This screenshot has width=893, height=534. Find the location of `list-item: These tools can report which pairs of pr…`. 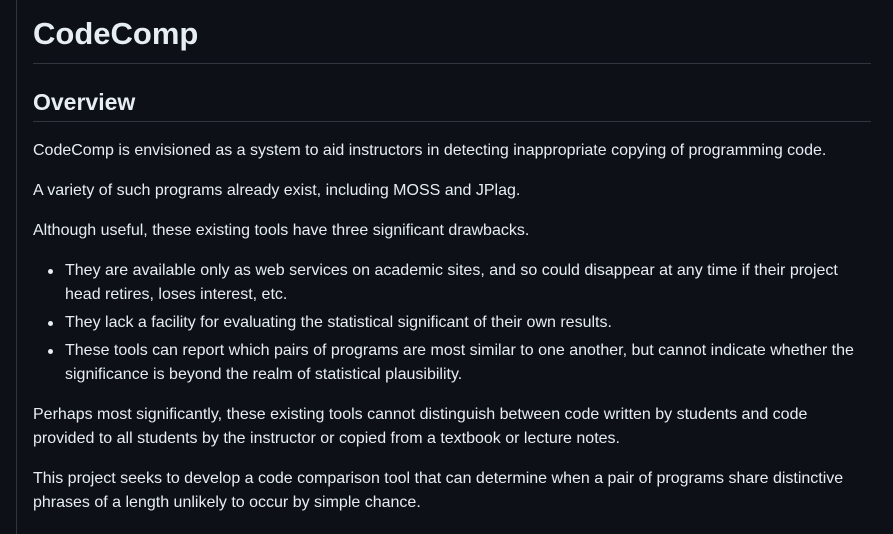

list-item: These tools can report which pairs of pr… is located at coordinates (459, 363).